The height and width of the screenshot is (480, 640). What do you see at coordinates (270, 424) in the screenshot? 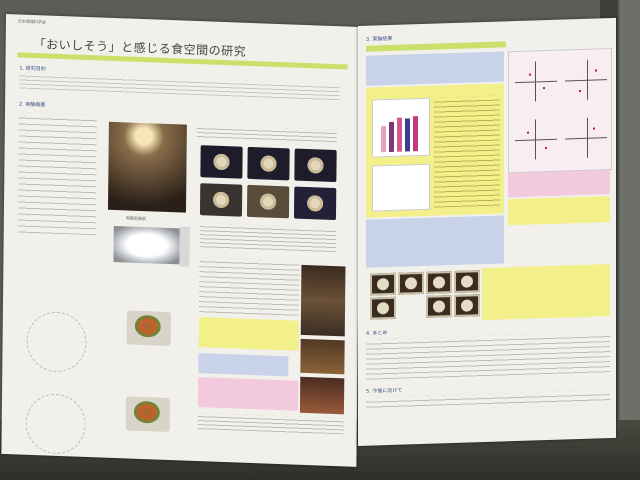
I see `result-text` at bounding box center [270, 424].